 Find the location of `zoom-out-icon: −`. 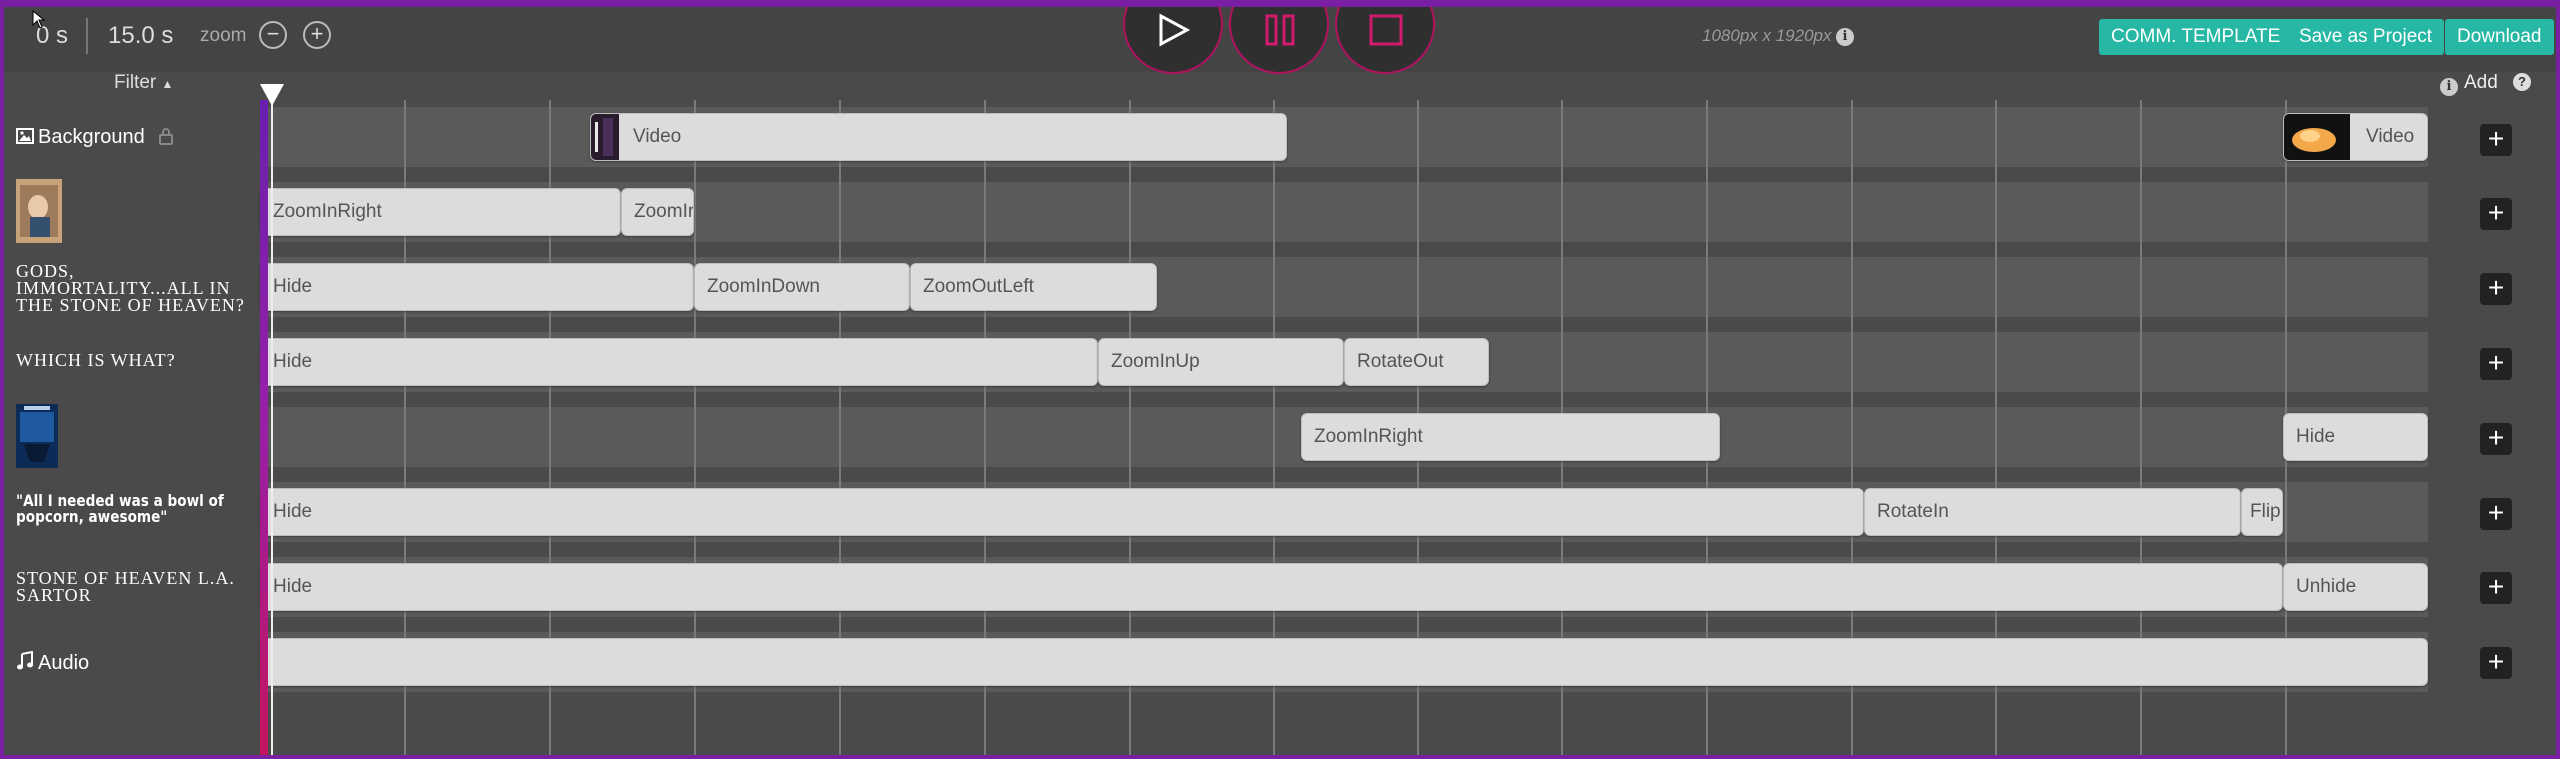

zoom-out-icon: − is located at coordinates (273, 35).